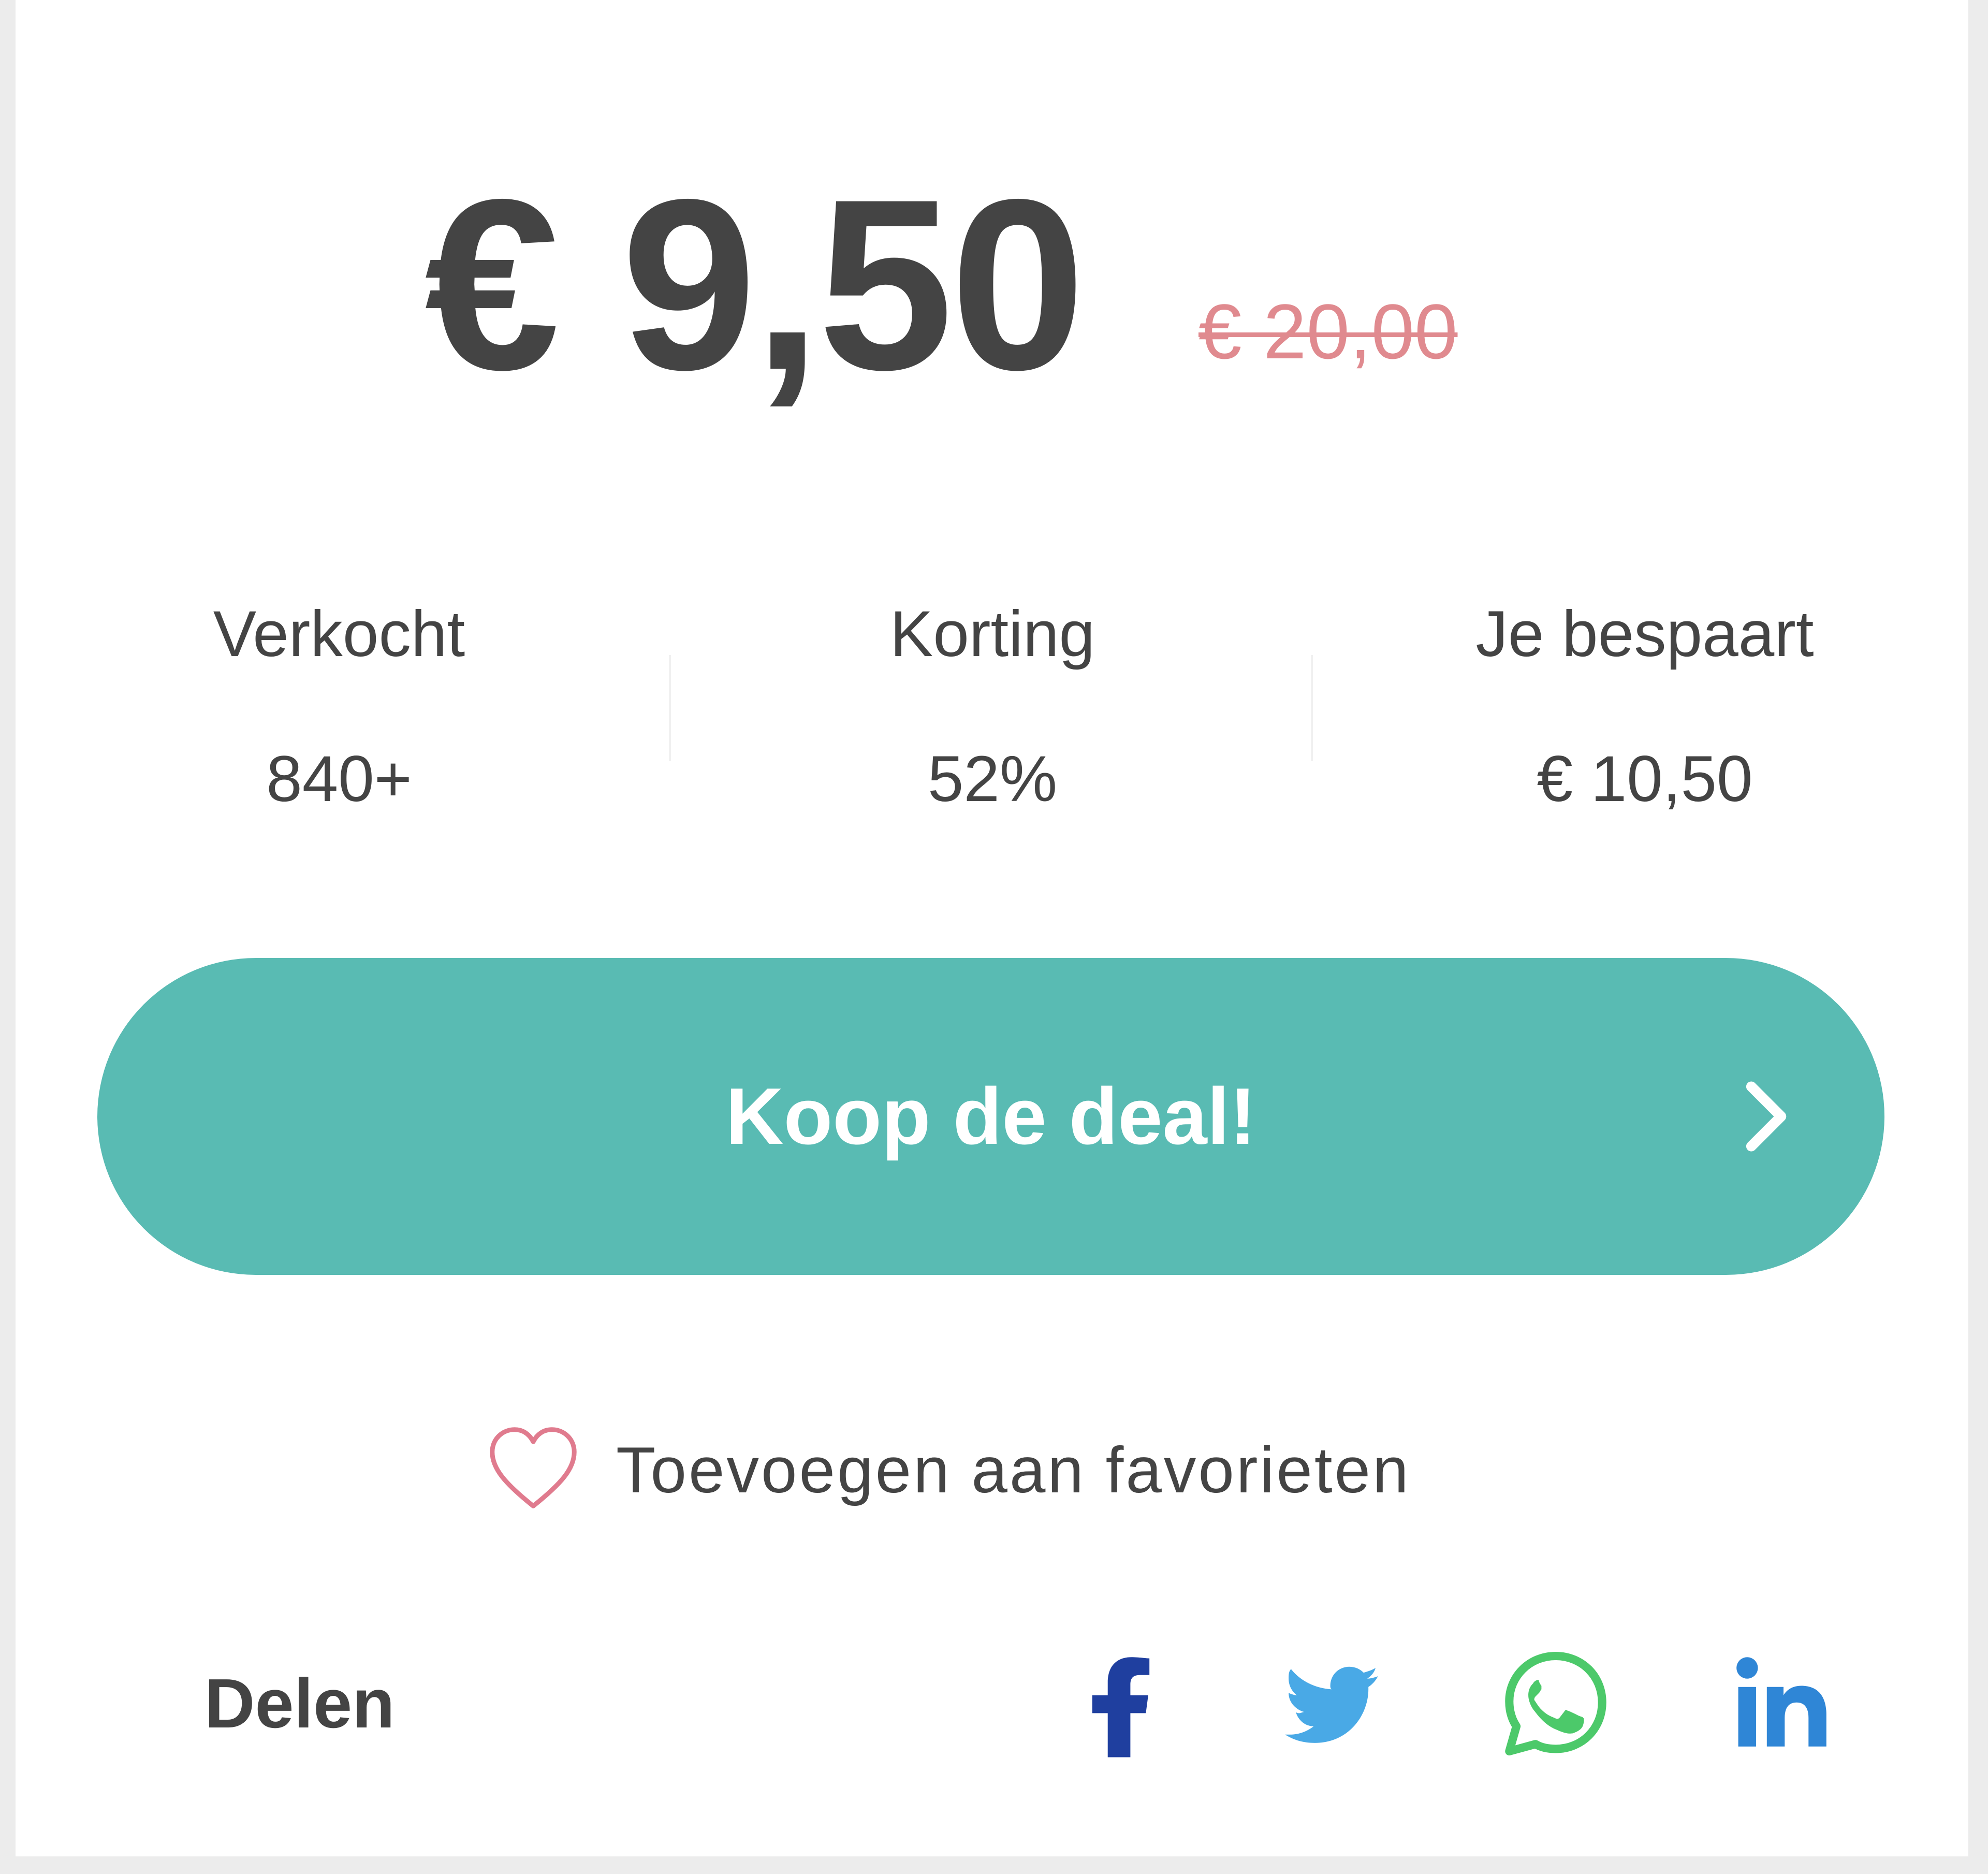 The image size is (1988, 1874). Describe the element at coordinates (1766, 1116) in the screenshot. I see `chevron-right-icon` at that location.